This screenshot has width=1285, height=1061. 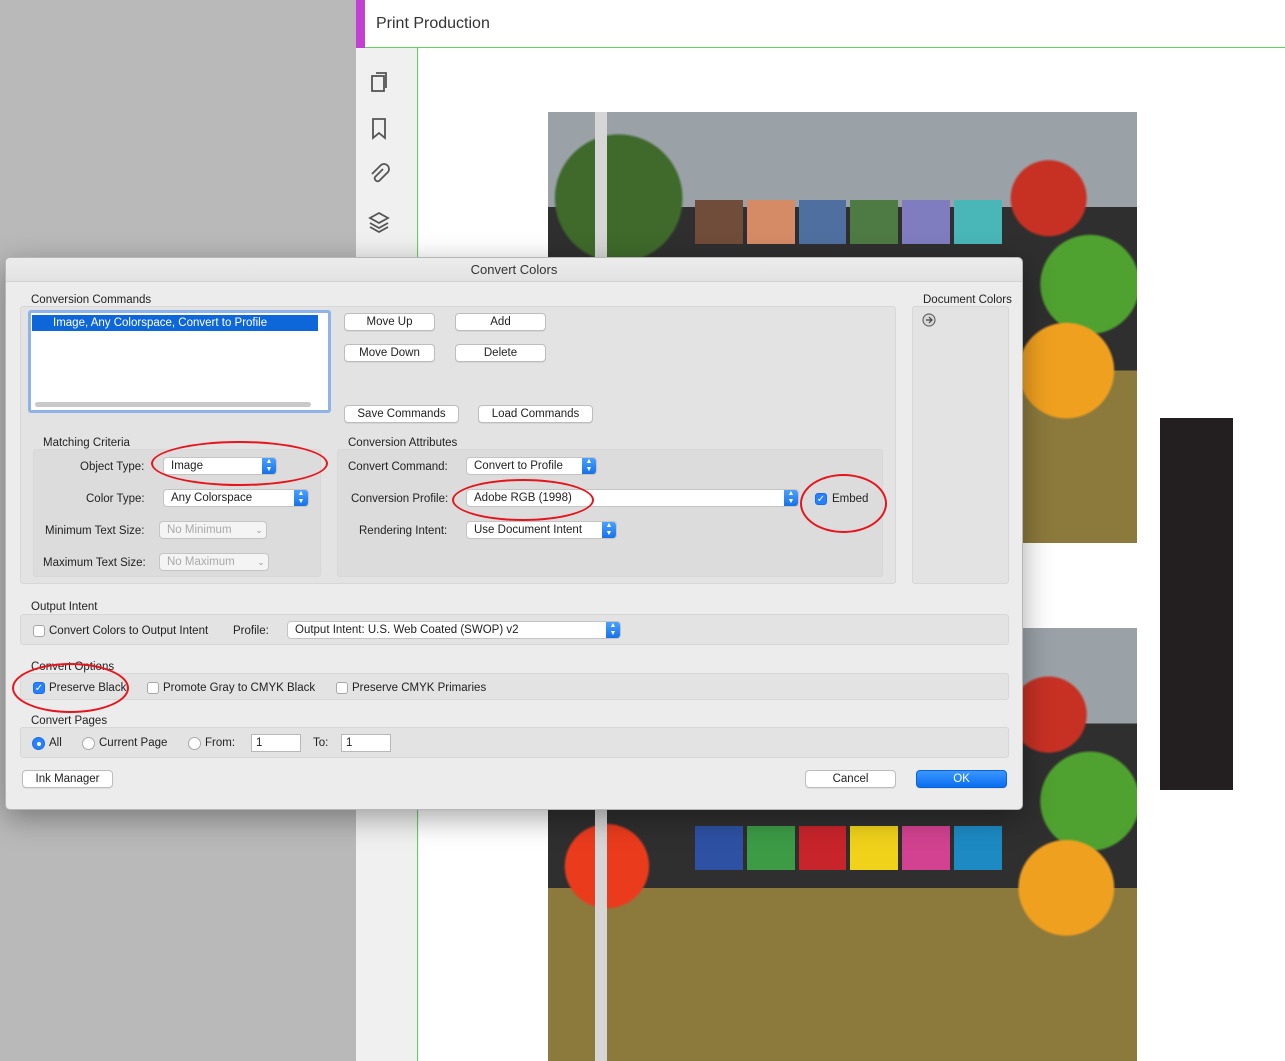 I want to click on all-pages-label: All, so click(x=55, y=743).